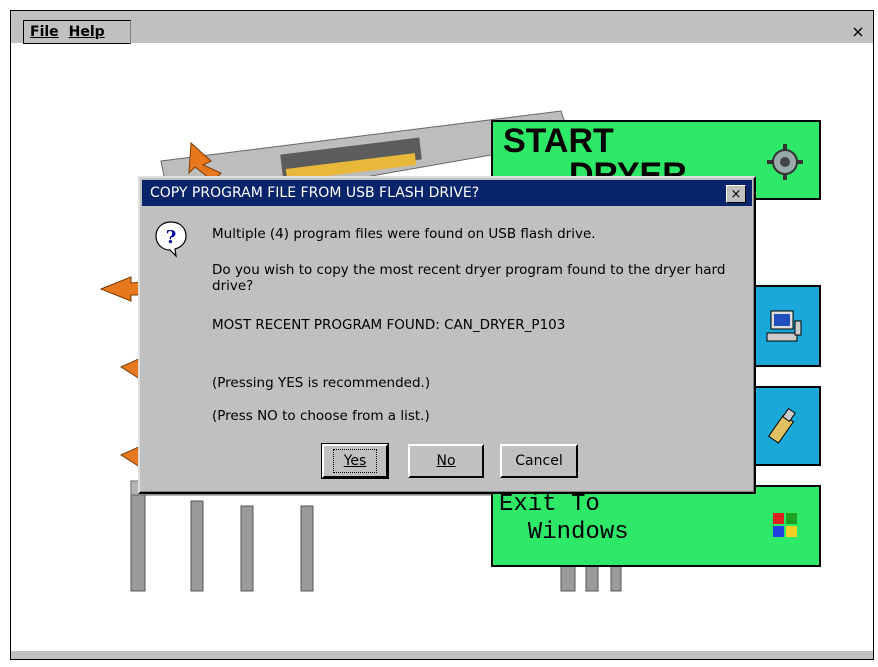  I want to click on menu-help: Help, so click(87, 32).